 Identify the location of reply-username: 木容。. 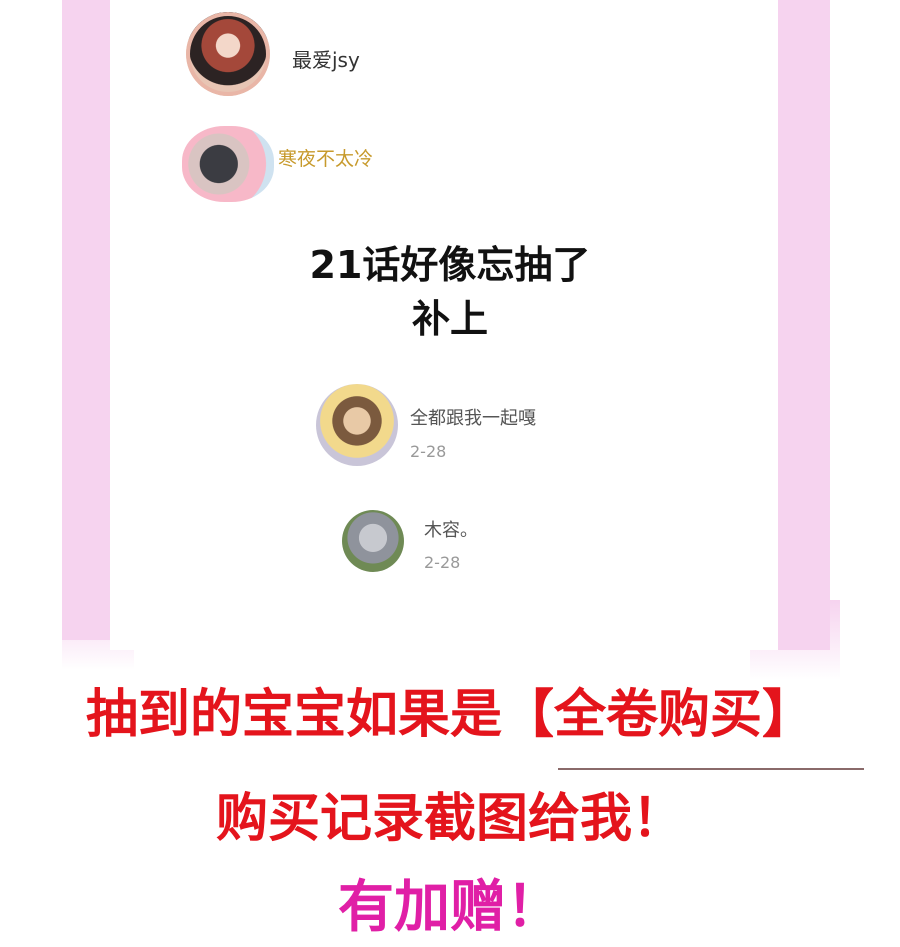
(451, 529).